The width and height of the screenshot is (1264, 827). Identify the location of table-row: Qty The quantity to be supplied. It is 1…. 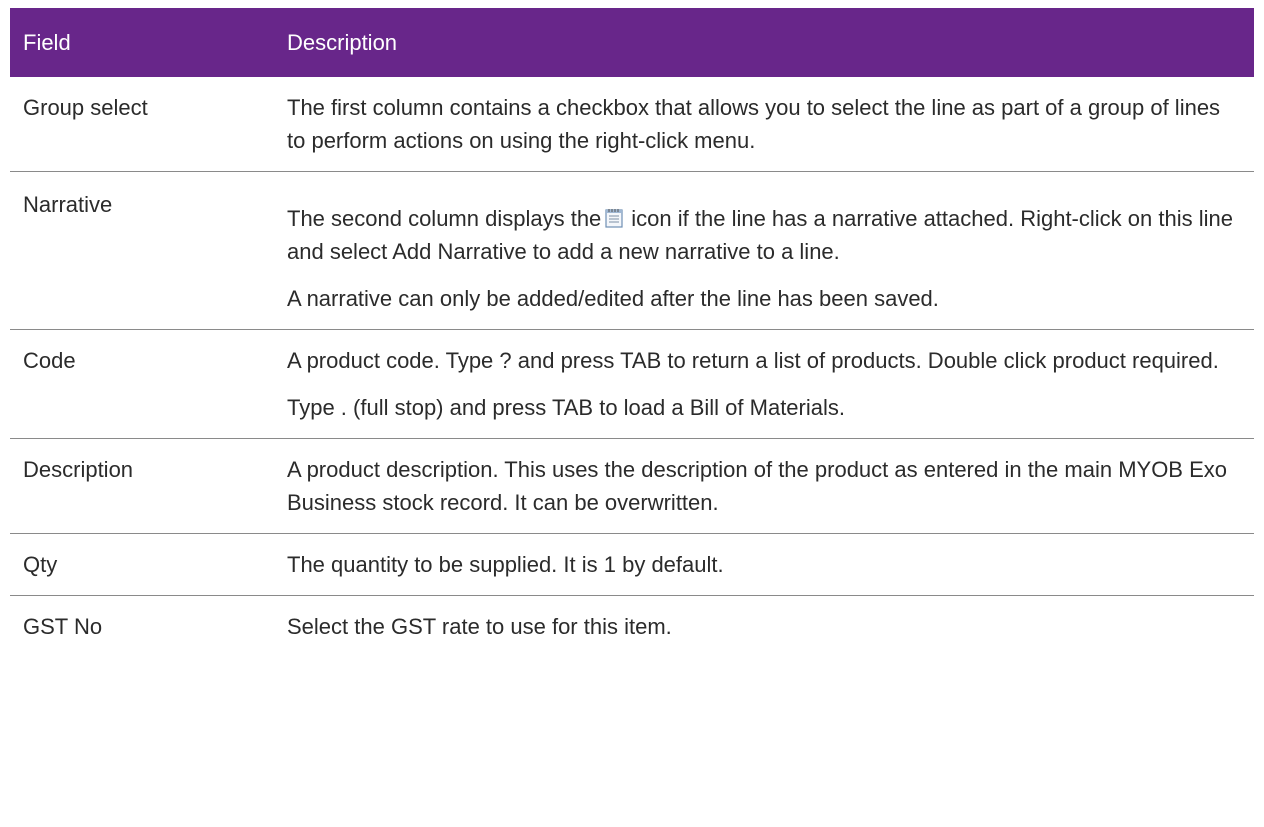
(632, 564).